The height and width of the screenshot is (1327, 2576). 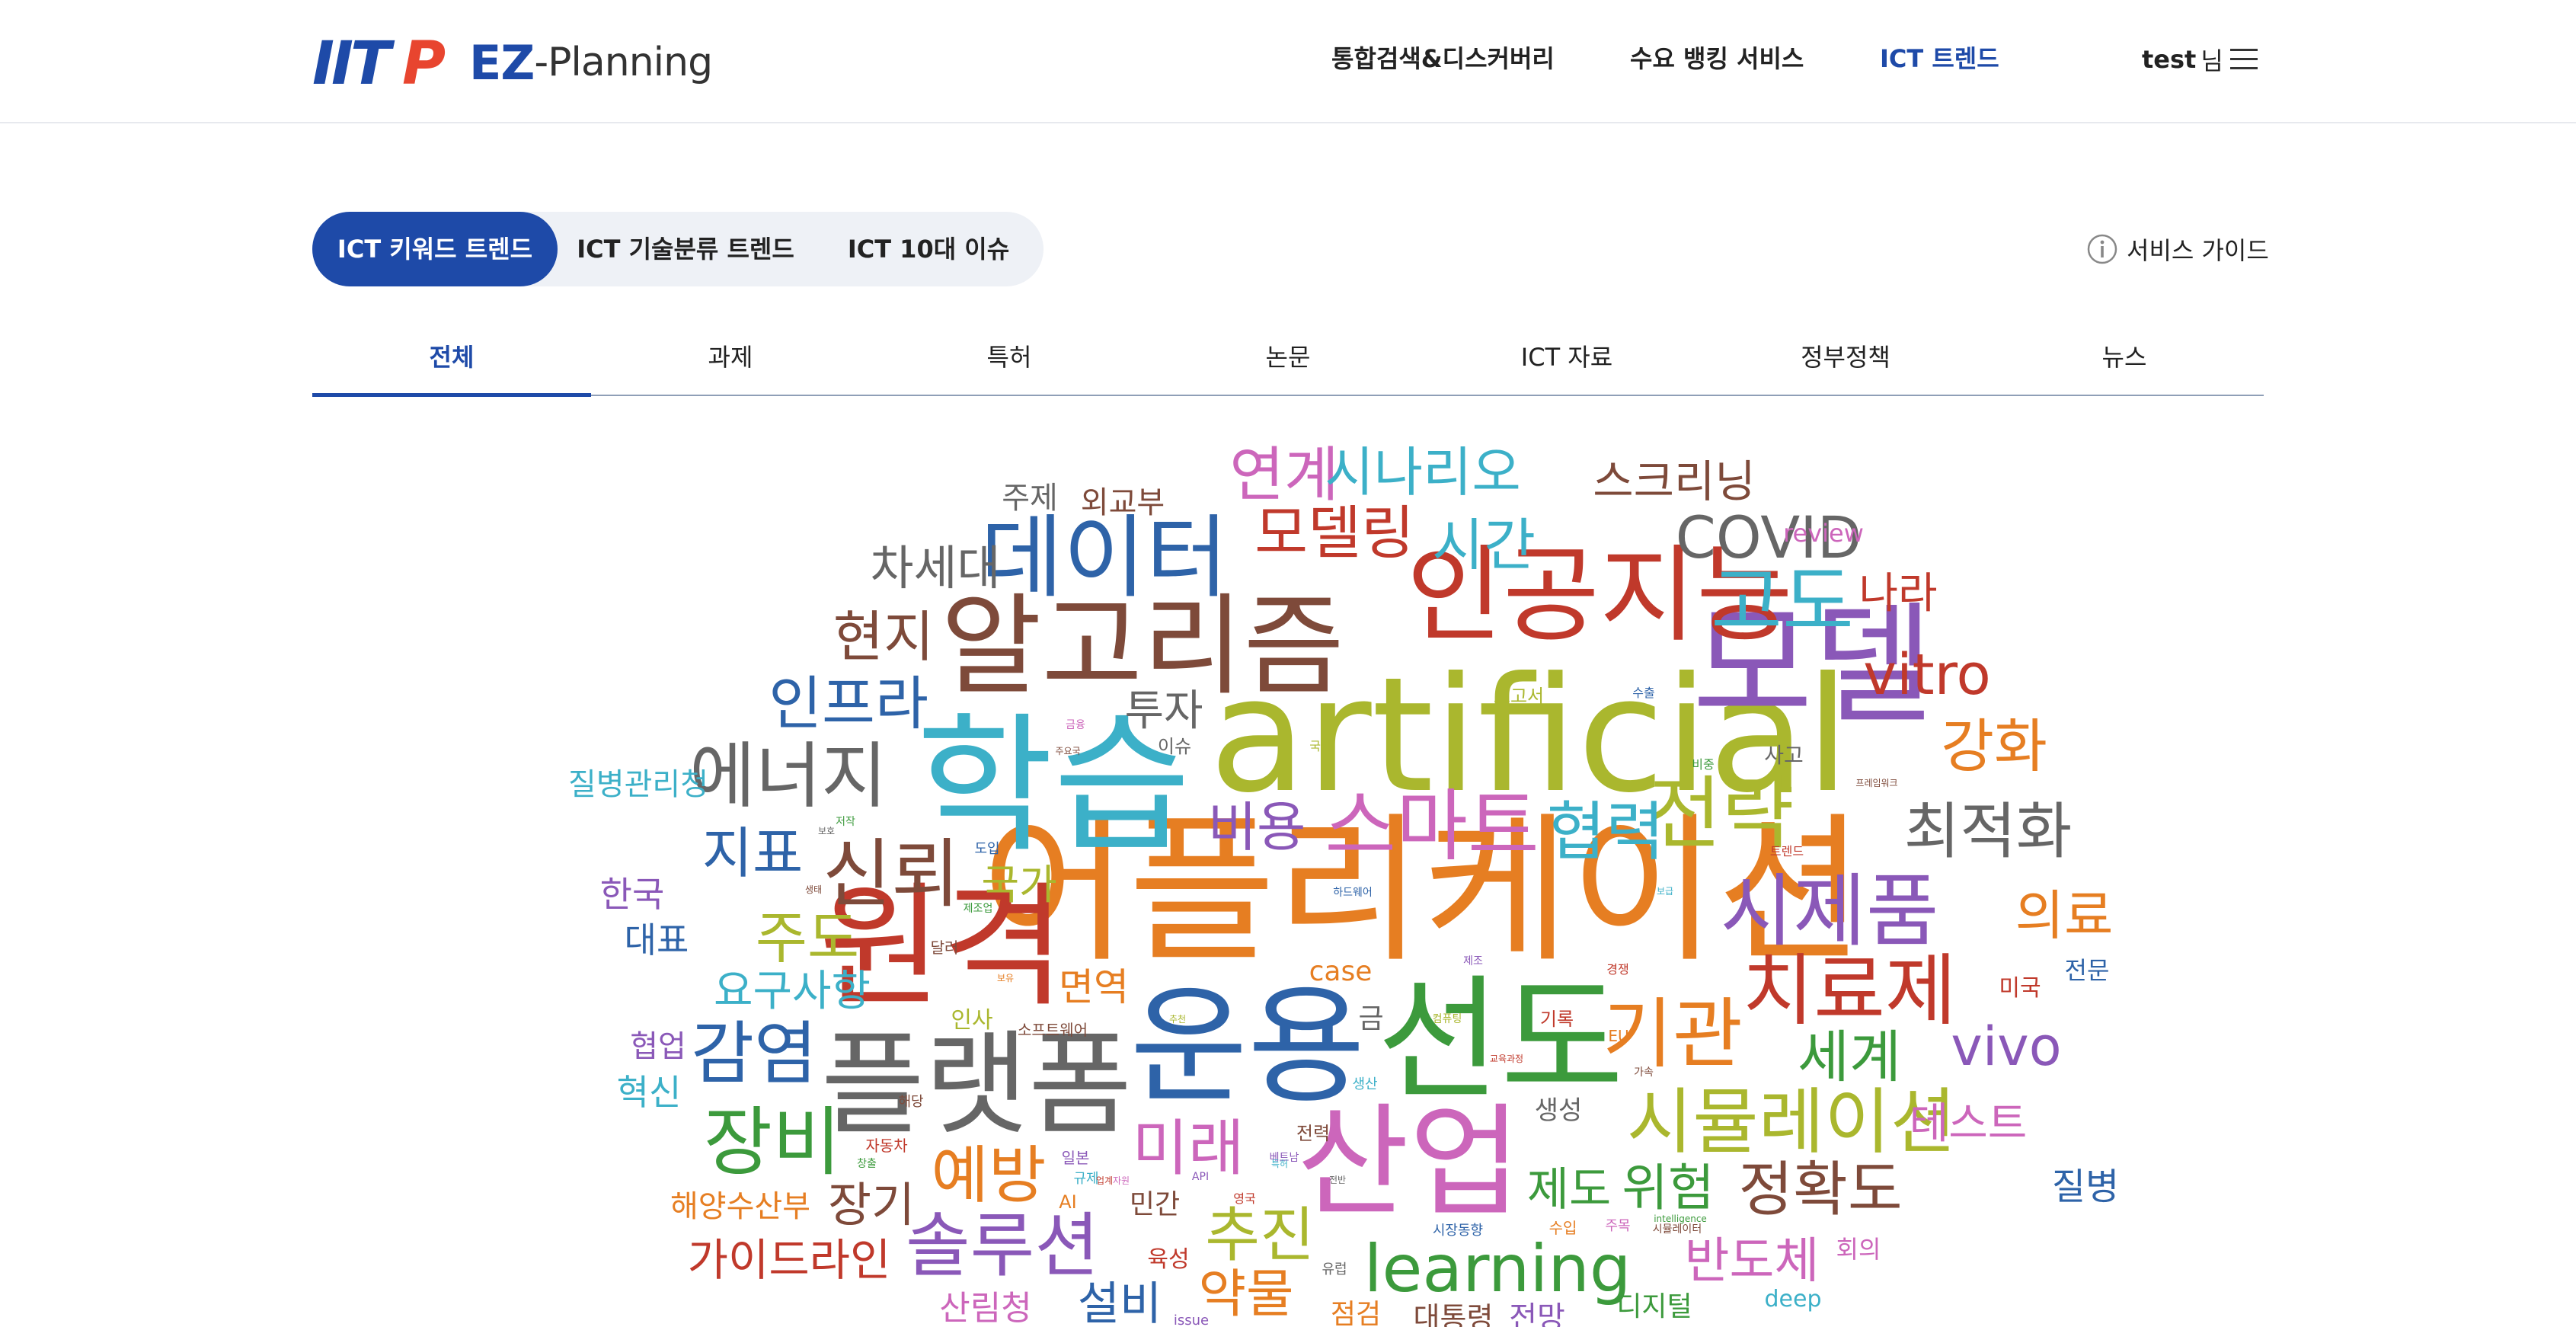 What do you see at coordinates (979, 908) in the screenshot?
I see `keyword-word: 제조업` at bounding box center [979, 908].